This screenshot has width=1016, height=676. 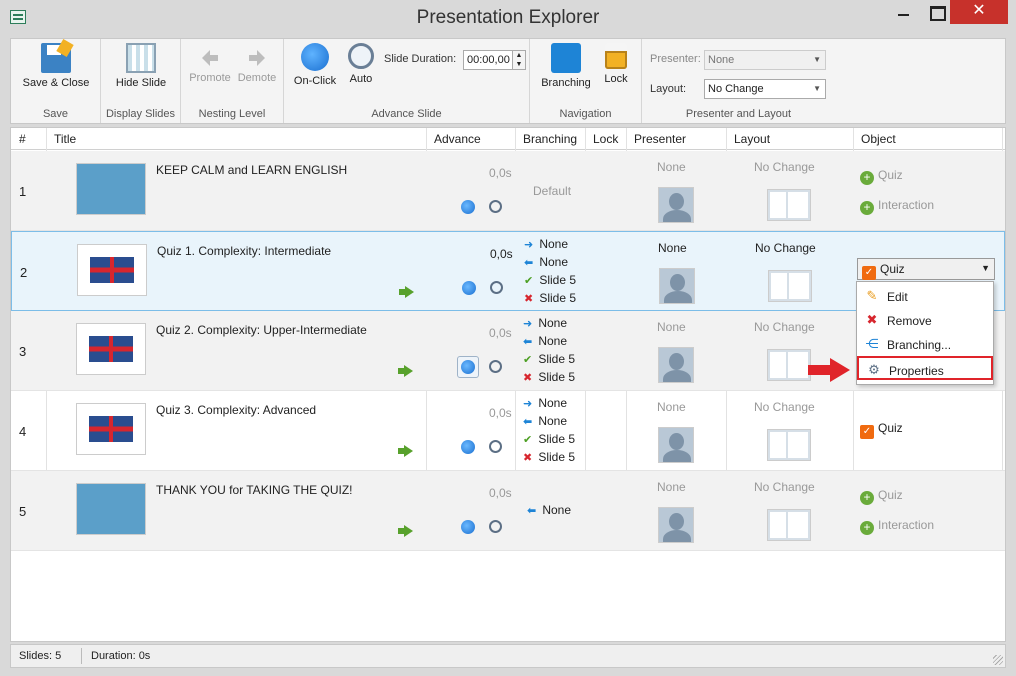 What do you see at coordinates (210, 63) in the screenshot?
I see `promote-button: Promote` at bounding box center [210, 63].